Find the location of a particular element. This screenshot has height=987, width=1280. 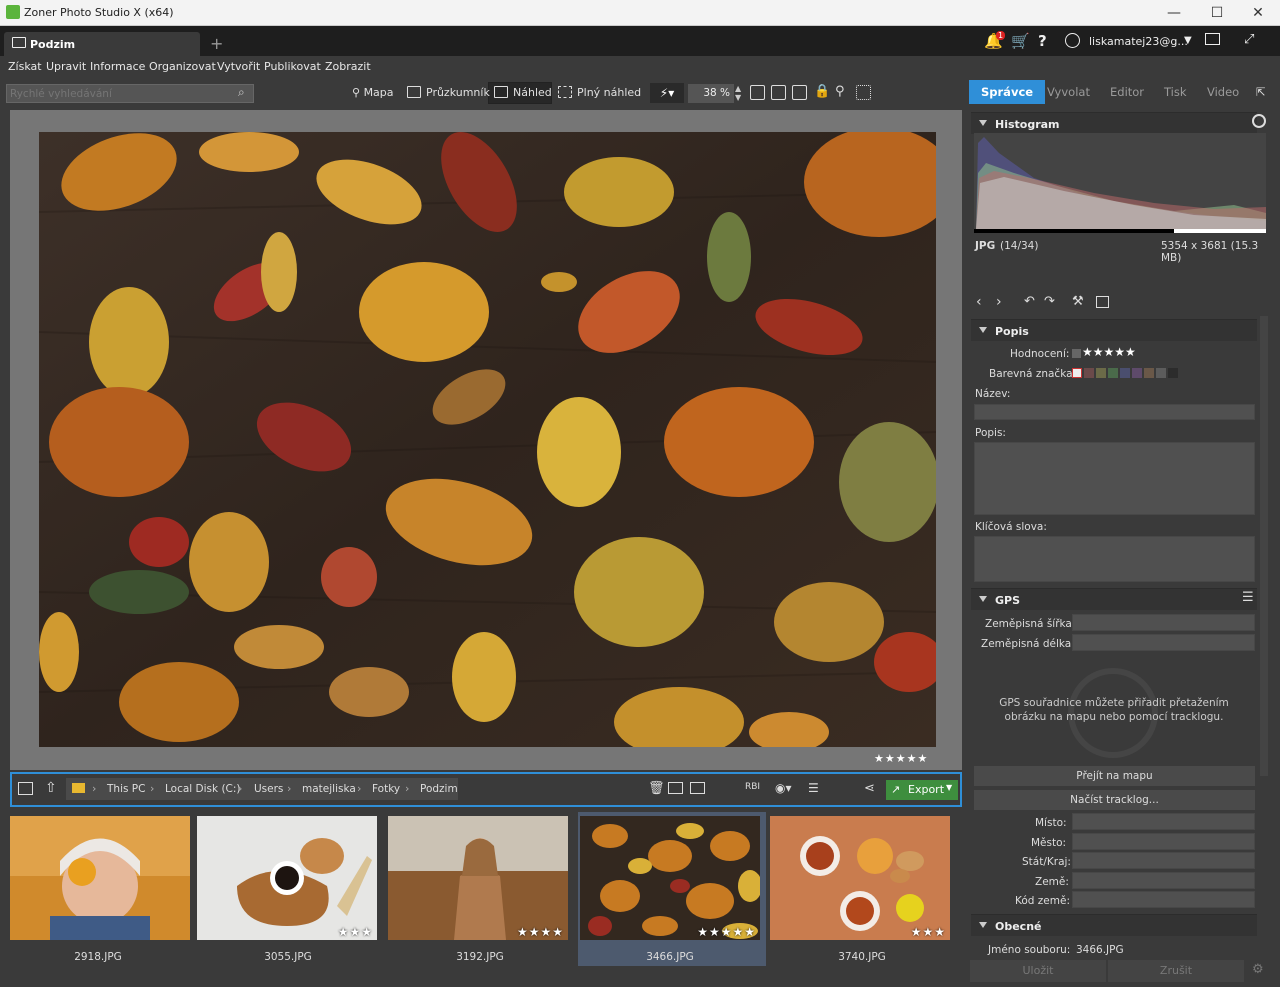

color-black is located at coordinates (1173, 373).